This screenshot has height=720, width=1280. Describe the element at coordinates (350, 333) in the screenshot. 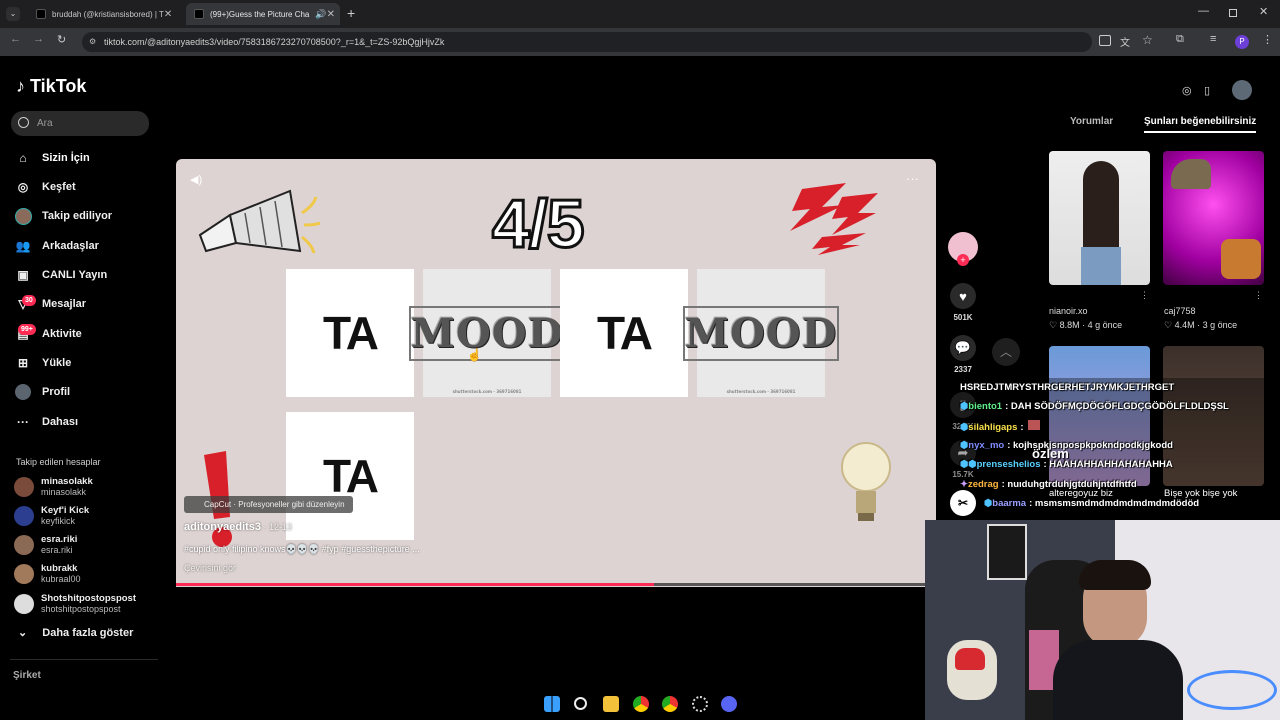

I see `puzzle-tile: TA` at that location.